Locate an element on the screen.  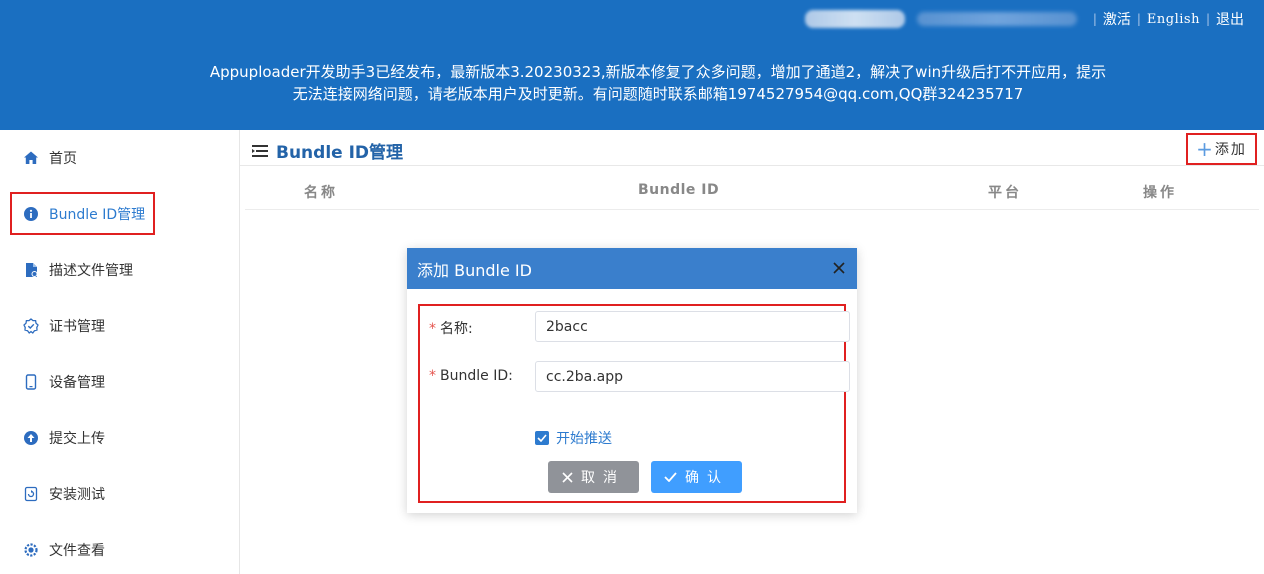
column-header-platform: 平台 is located at coordinates (1005, 193).